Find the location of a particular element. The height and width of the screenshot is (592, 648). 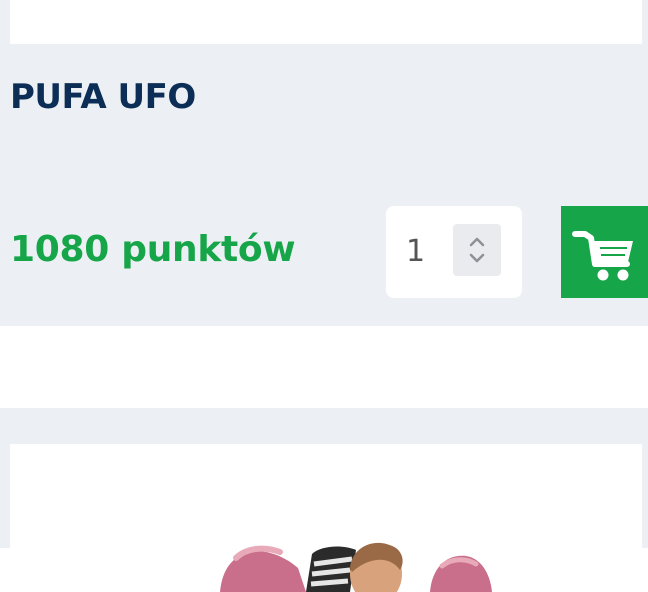

quantity-spinner is located at coordinates (477, 250).